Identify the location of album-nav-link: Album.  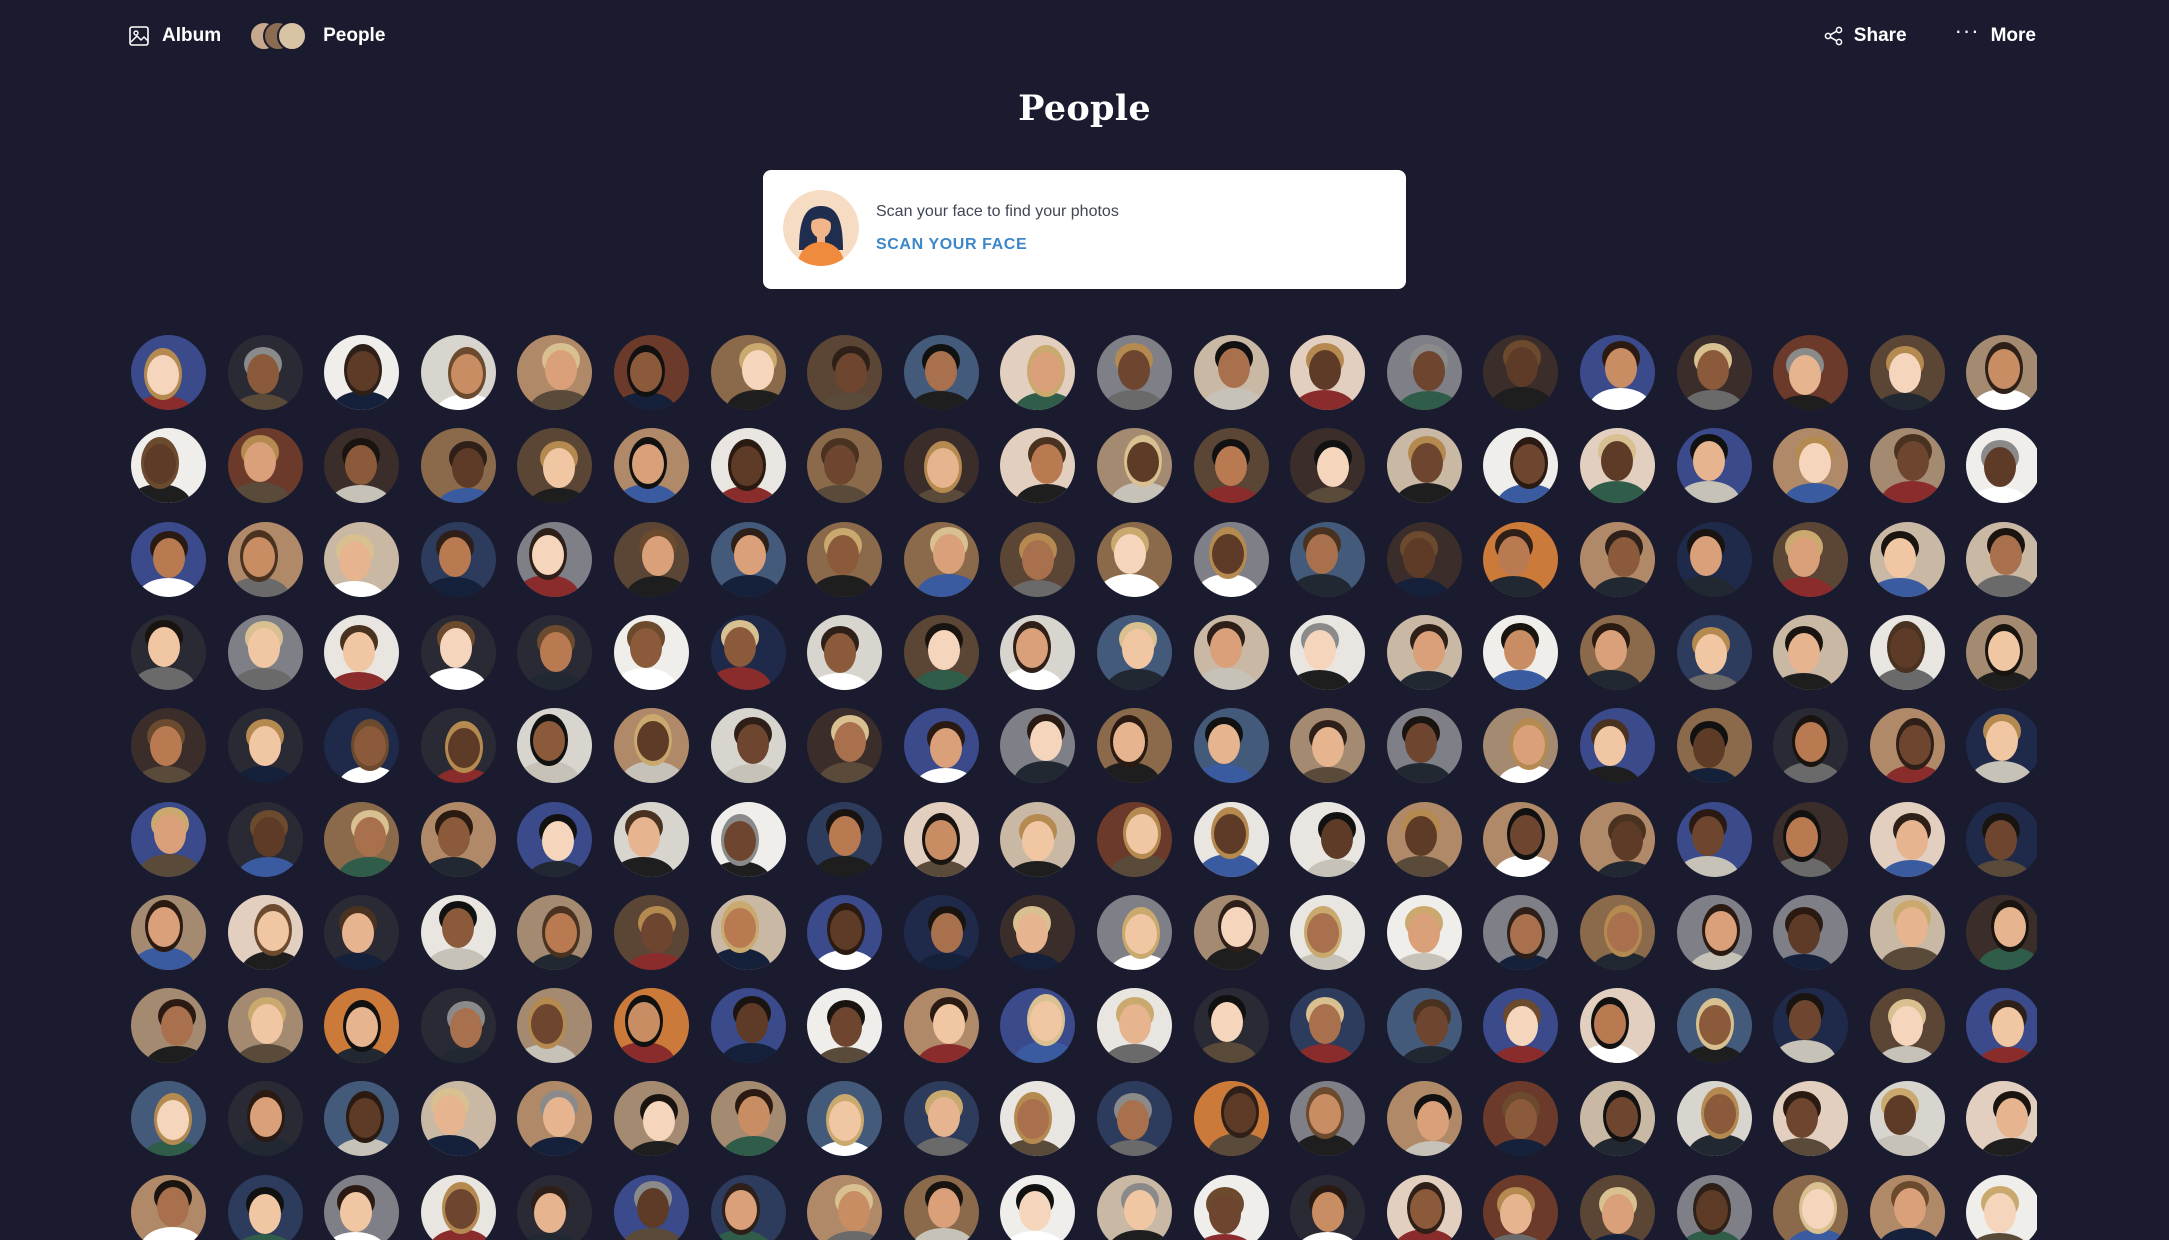
(174, 36).